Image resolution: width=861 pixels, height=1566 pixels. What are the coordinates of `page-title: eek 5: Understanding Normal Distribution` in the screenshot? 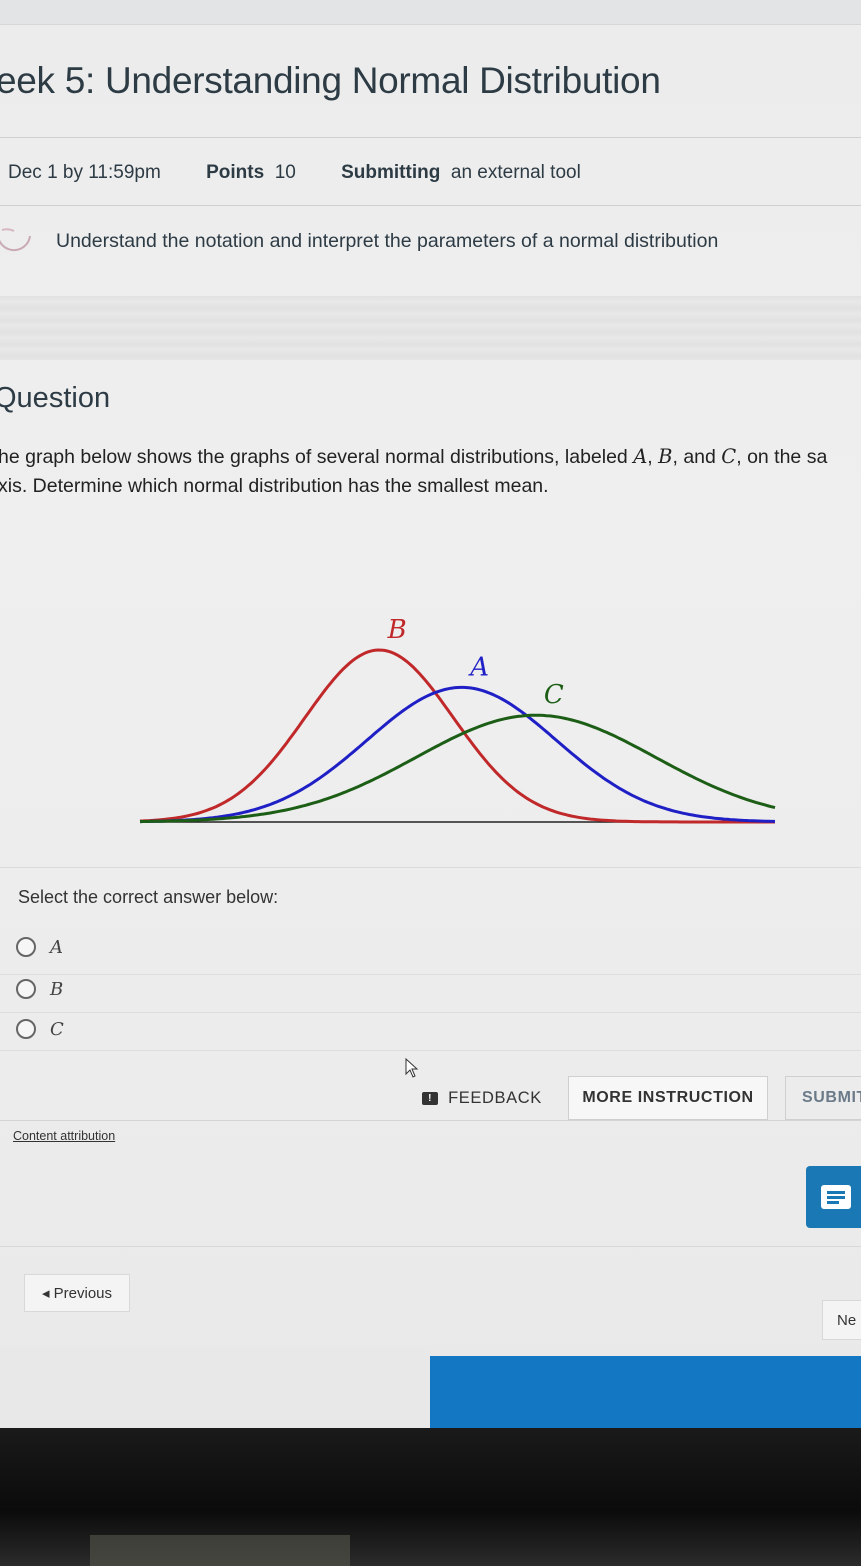 It's located at (330, 80).